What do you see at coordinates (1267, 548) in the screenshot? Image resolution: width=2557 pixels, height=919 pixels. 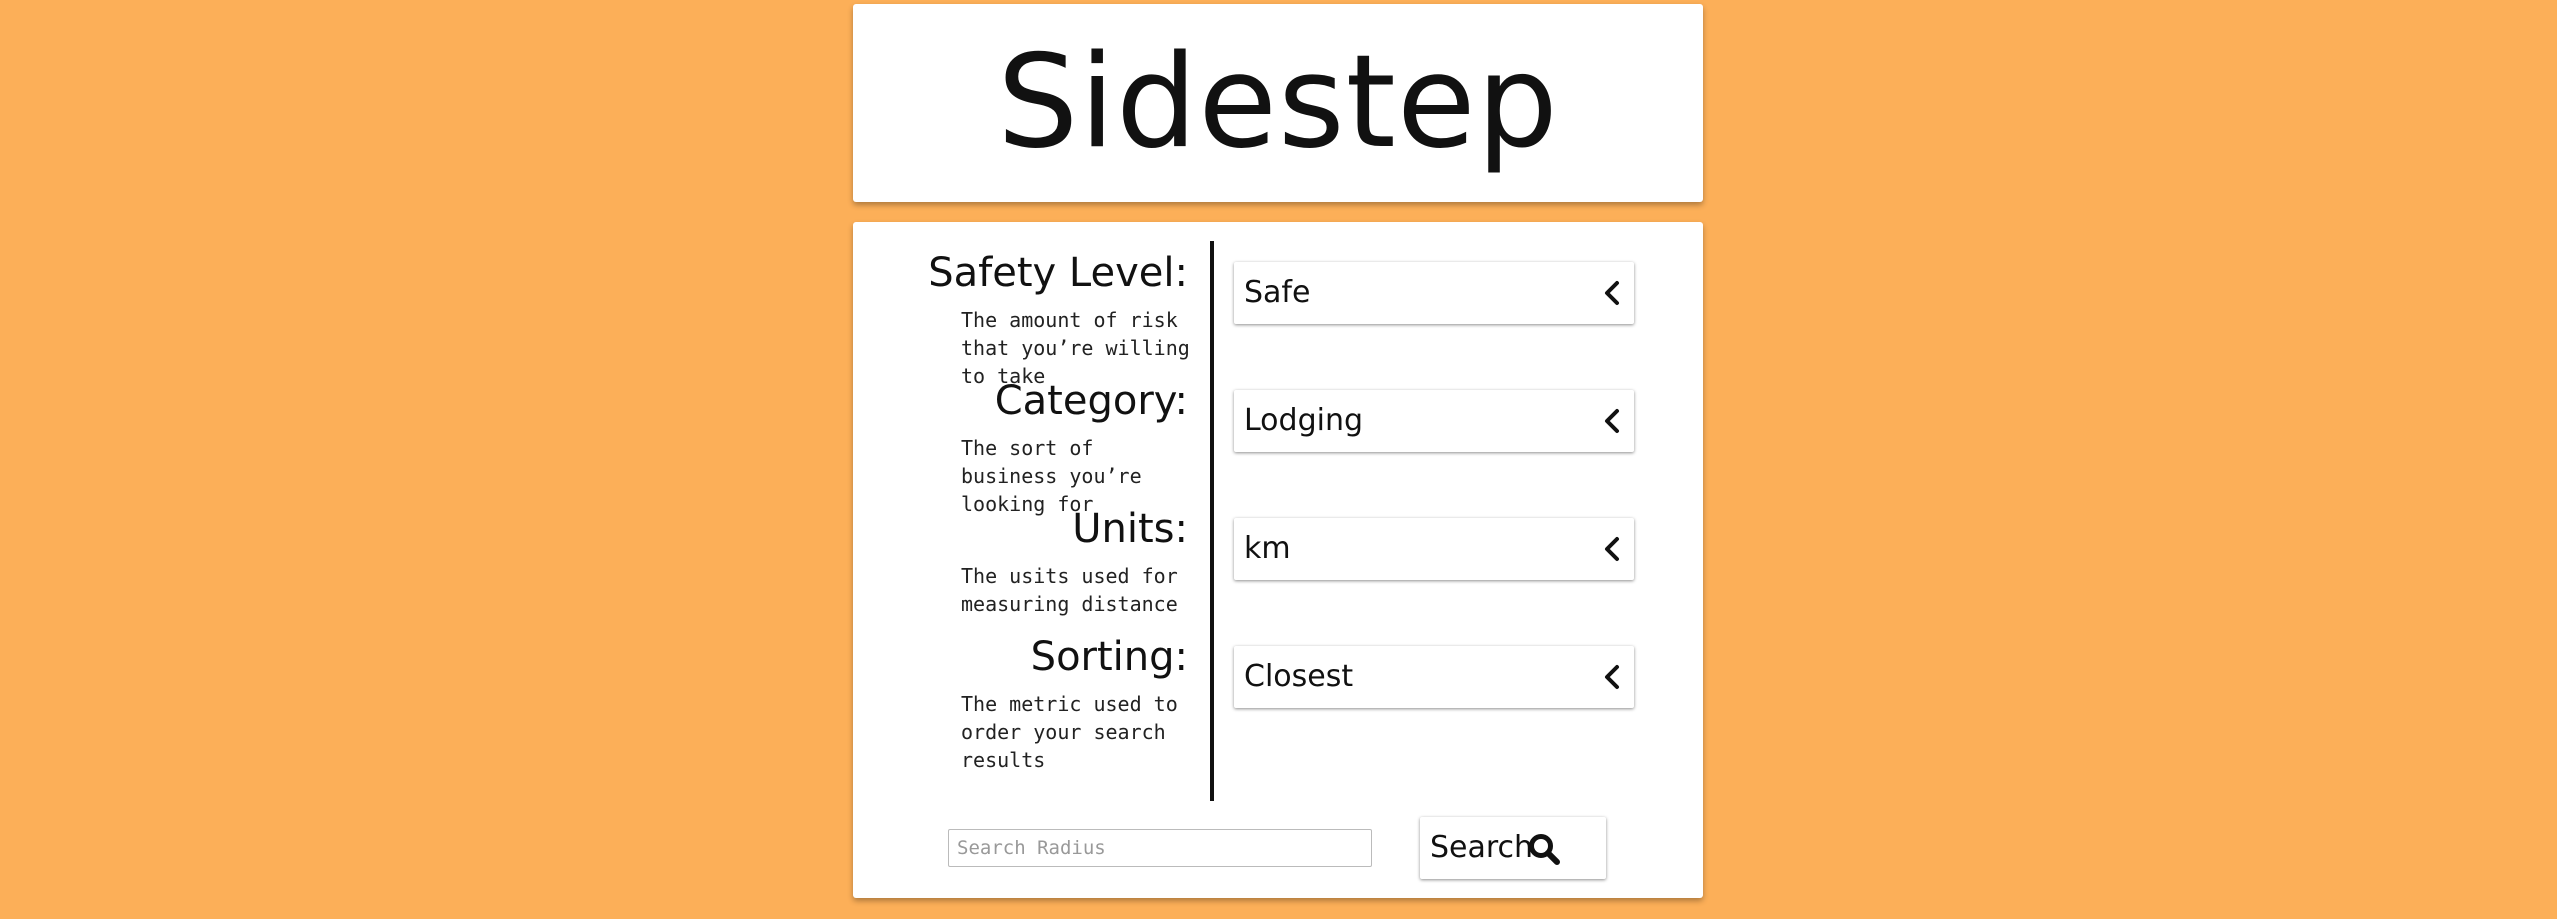 I see `select-value: km` at bounding box center [1267, 548].